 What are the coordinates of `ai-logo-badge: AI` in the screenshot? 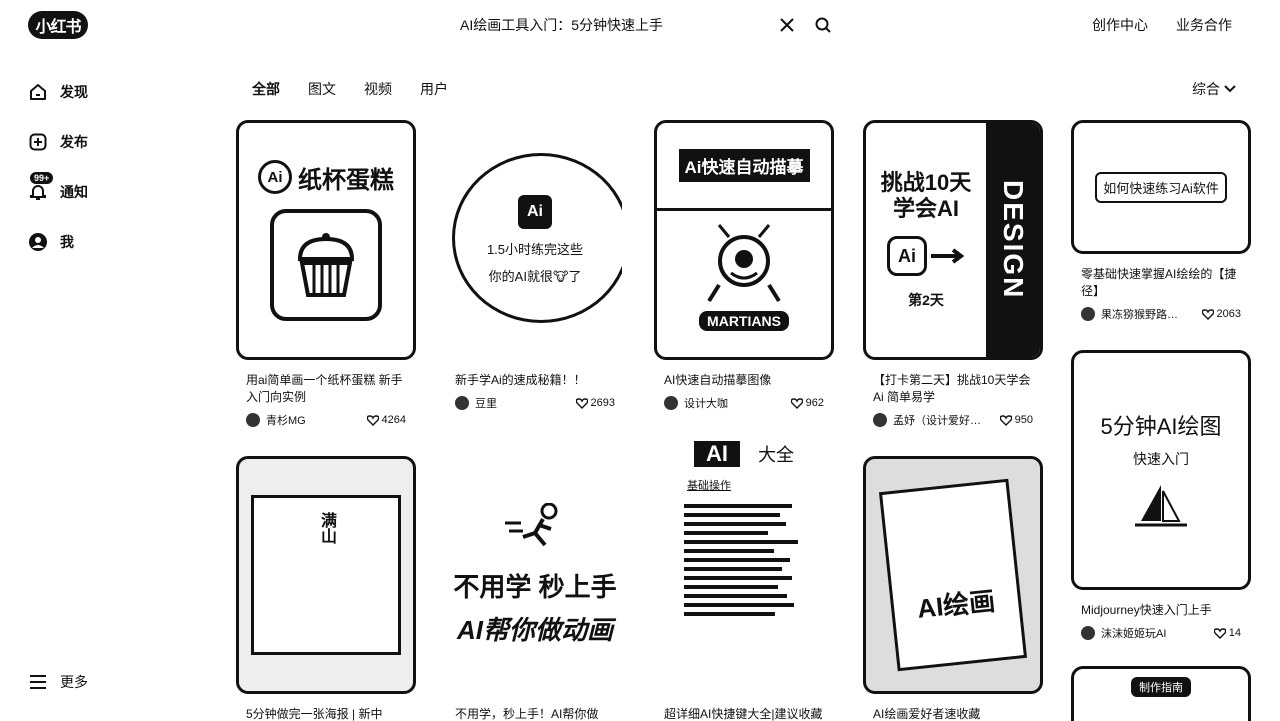 It's located at (717, 454).